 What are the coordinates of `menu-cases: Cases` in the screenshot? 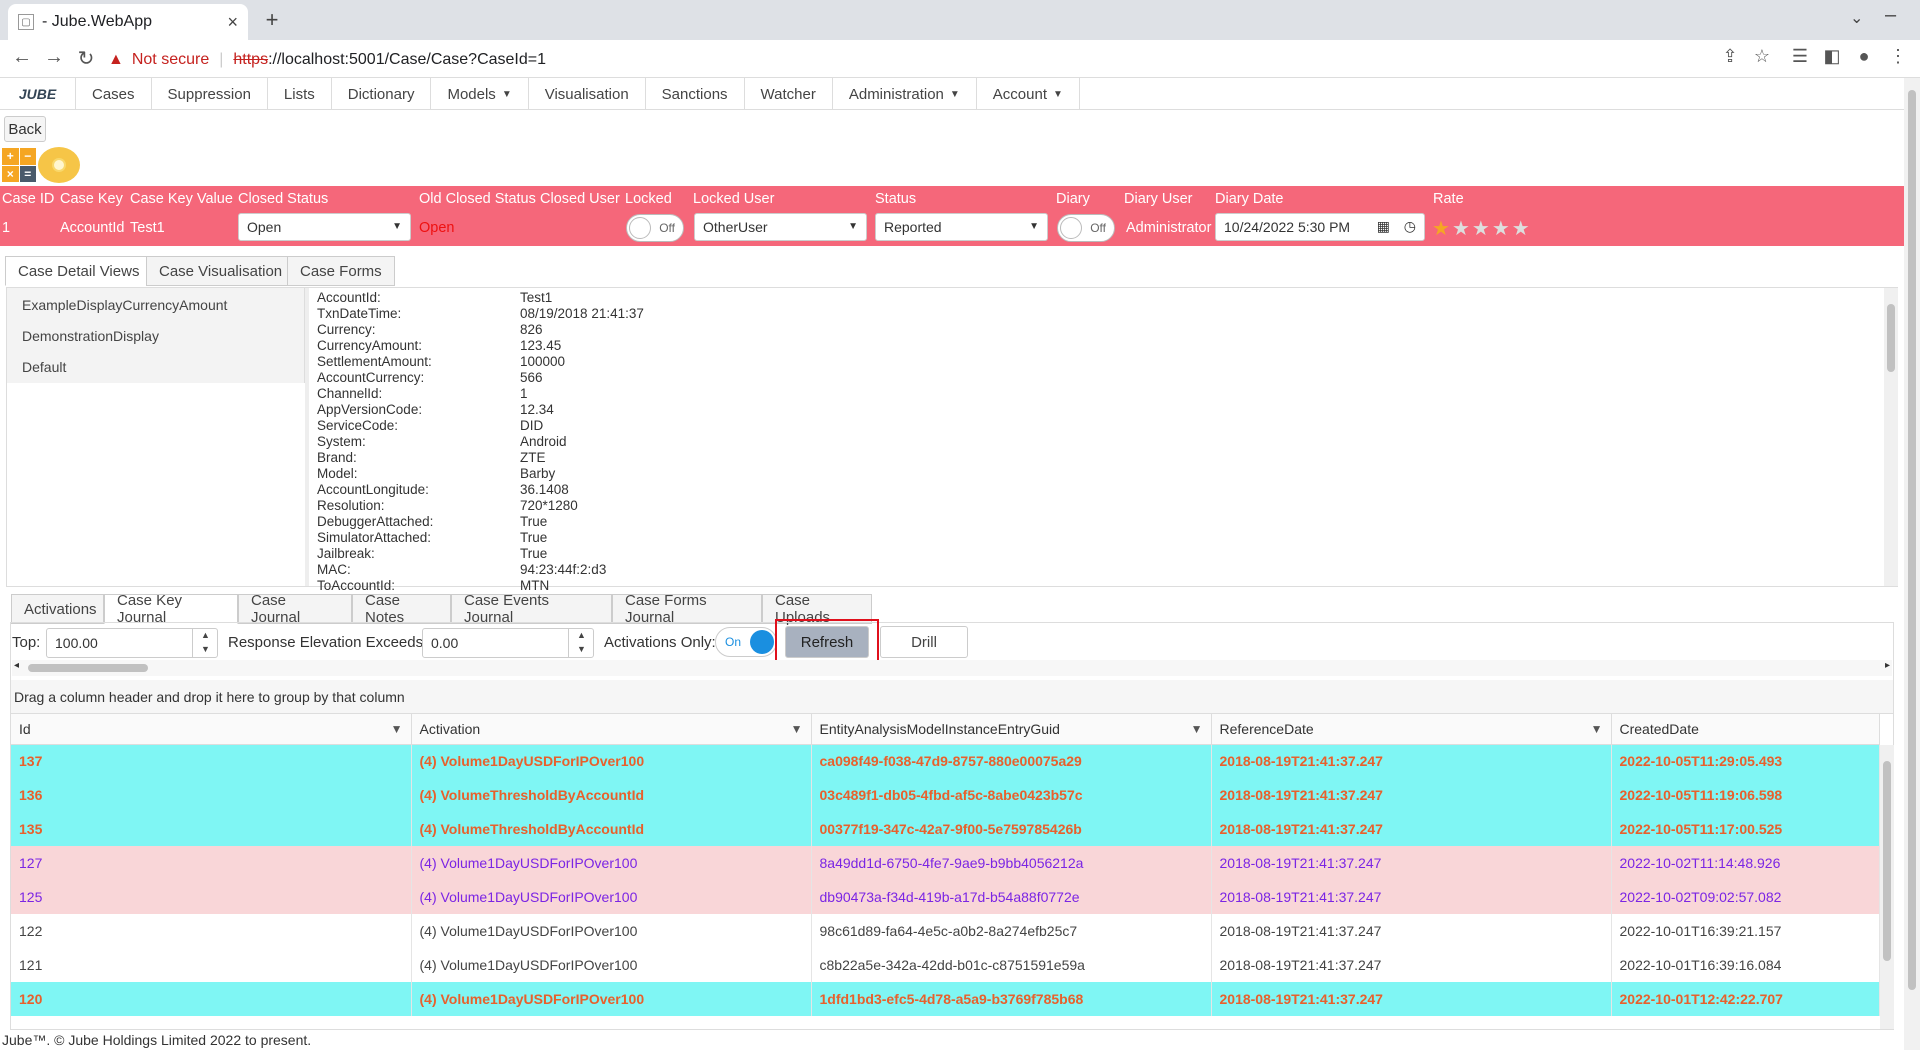 It's located at (114, 94).